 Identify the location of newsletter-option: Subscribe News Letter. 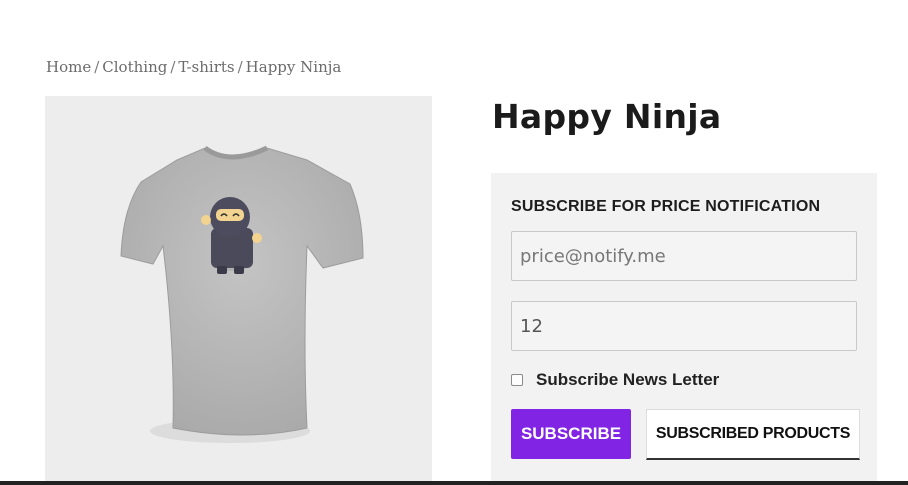
(615, 380).